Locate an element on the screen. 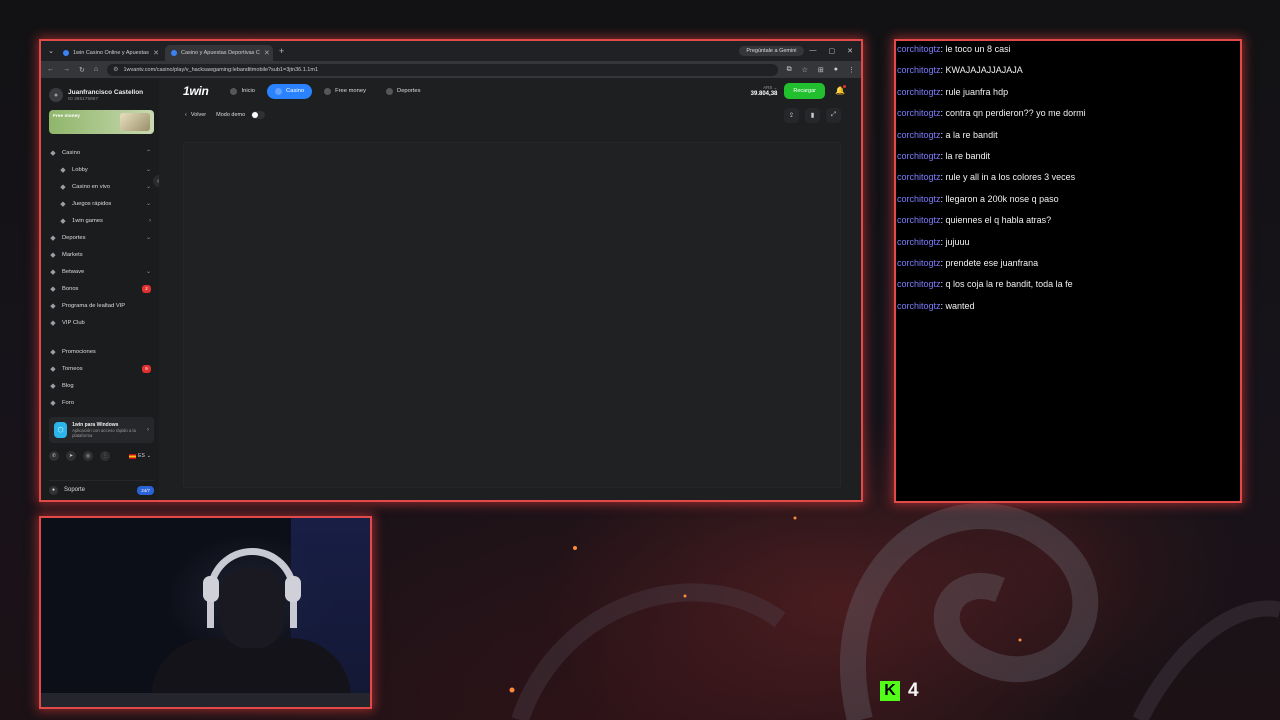 The width and height of the screenshot is (1280, 720). sidebar-item-label: Blog is located at coordinates (68, 385).